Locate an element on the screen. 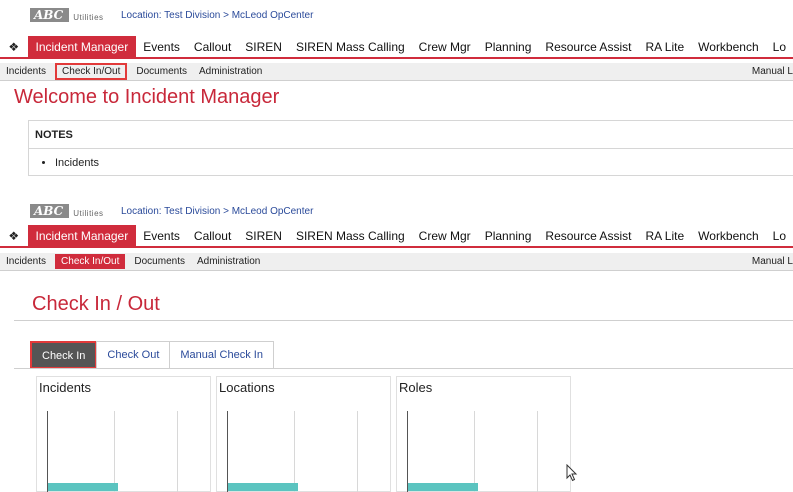 The height and width of the screenshot is (492, 793). page-title: Welcome to Incident Manager is located at coordinates (147, 97).